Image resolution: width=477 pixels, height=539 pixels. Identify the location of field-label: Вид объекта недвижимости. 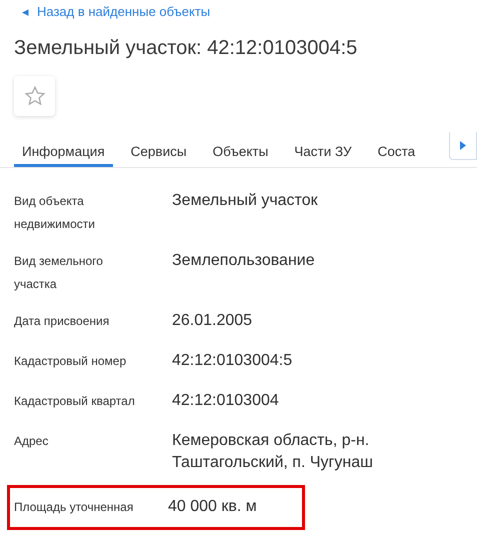
(55, 213).